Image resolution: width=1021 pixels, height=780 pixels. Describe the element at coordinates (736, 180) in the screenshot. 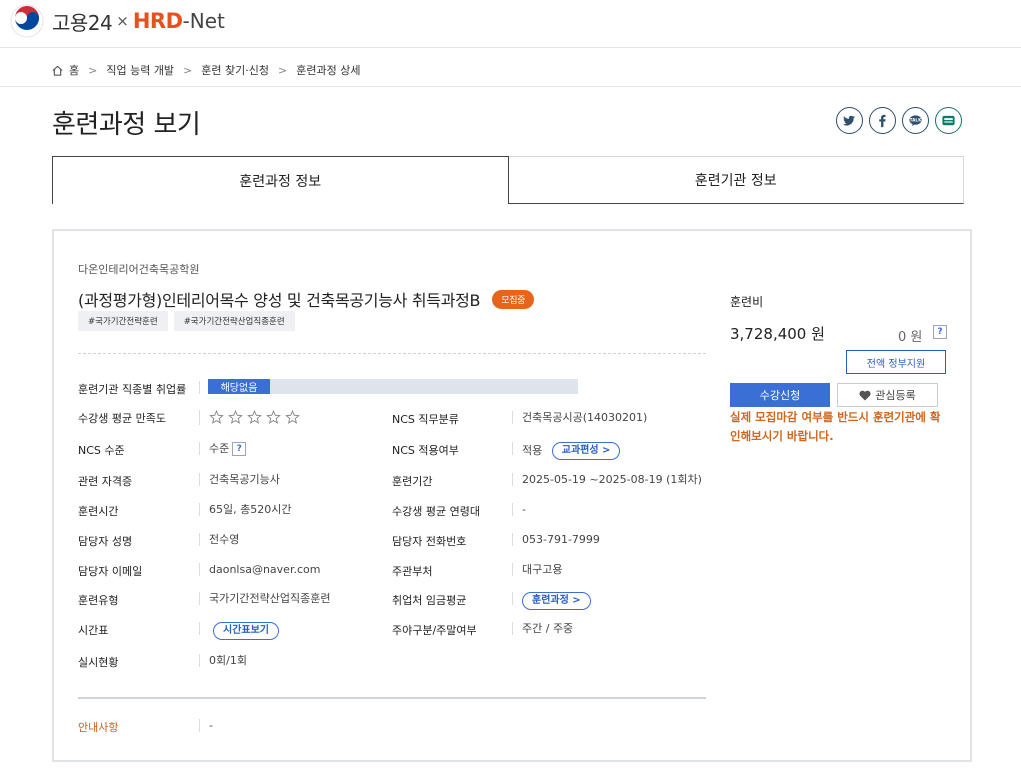

I see `tab-institution-info: 훈련기관 정보` at that location.